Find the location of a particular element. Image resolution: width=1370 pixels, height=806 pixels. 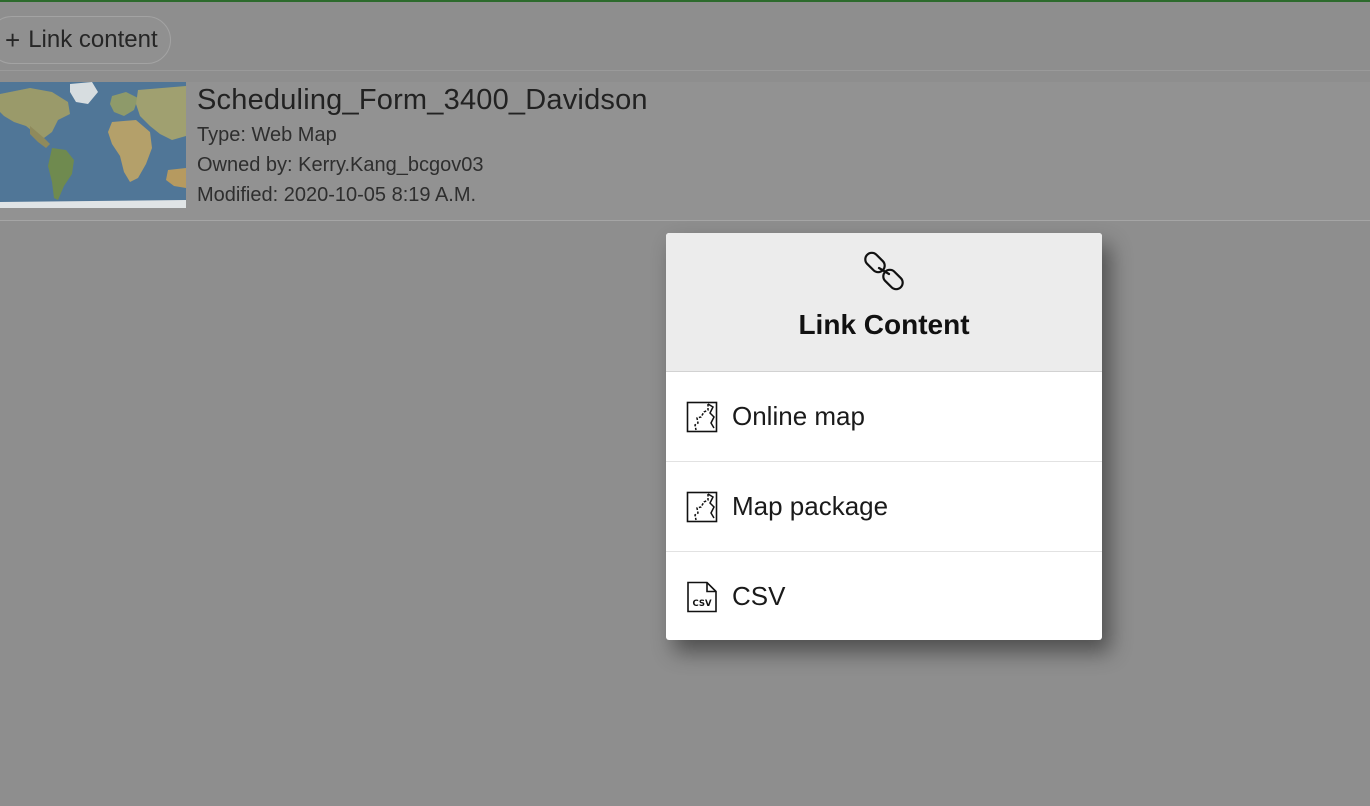

csv-file-icon: CSV is located at coordinates (702, 596).